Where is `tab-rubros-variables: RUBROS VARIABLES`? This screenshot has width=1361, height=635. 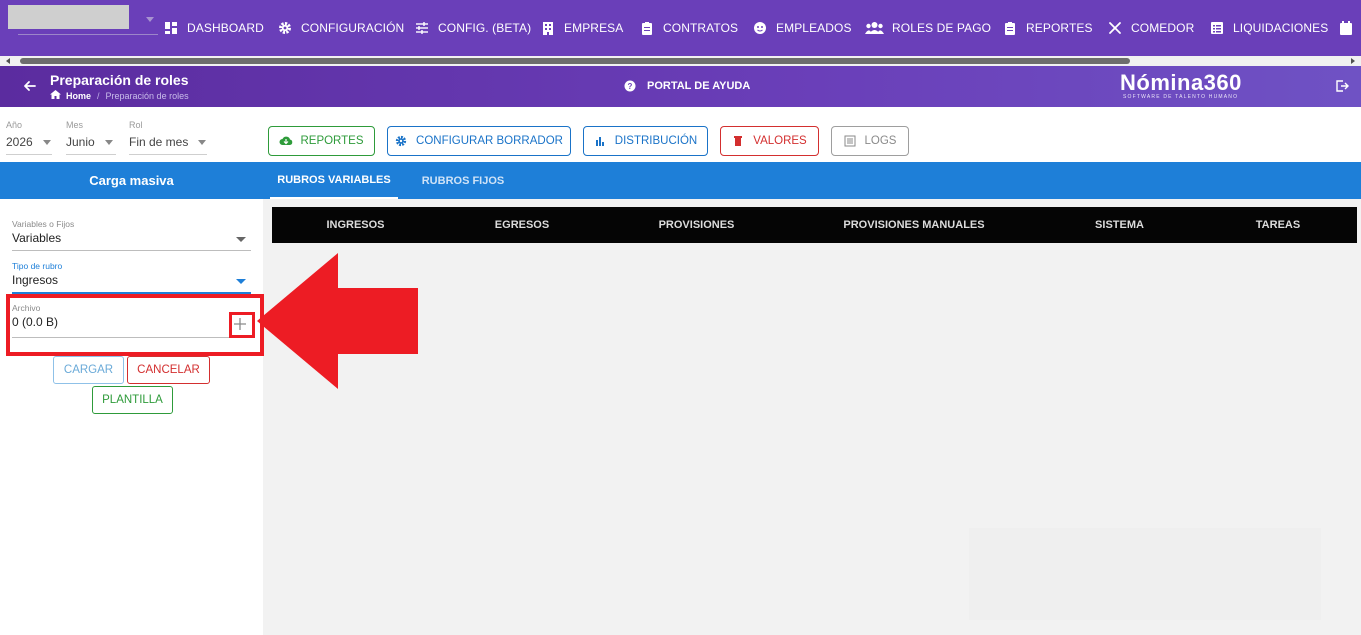 tab-rubros-variables: RUBROS VARIABLES is located at coordinates (334, 180).